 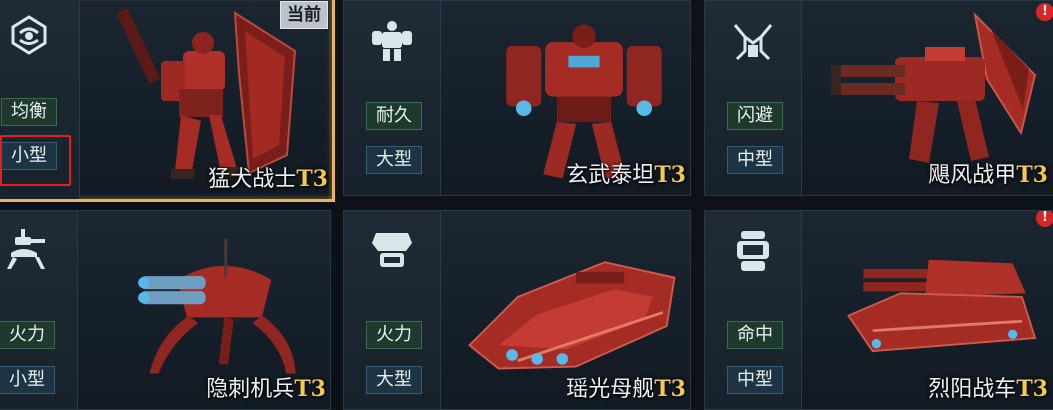 I want to click on unit-name: 隐刺机兵T3, so click(x=266, y=387).